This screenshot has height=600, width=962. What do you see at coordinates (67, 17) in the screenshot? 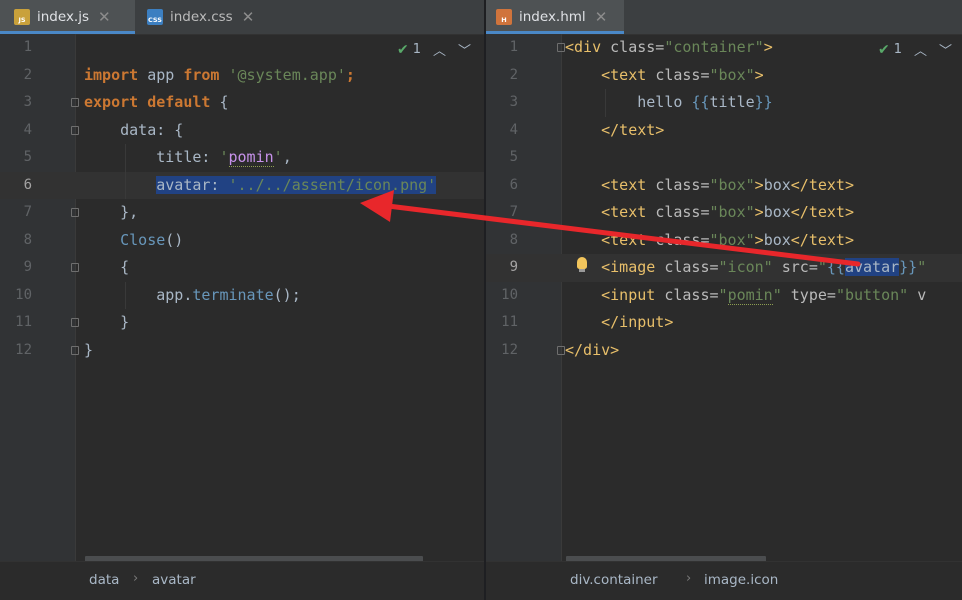
I see `tab-index-js: JS index.js ✕` at bounding box center [67, 17].